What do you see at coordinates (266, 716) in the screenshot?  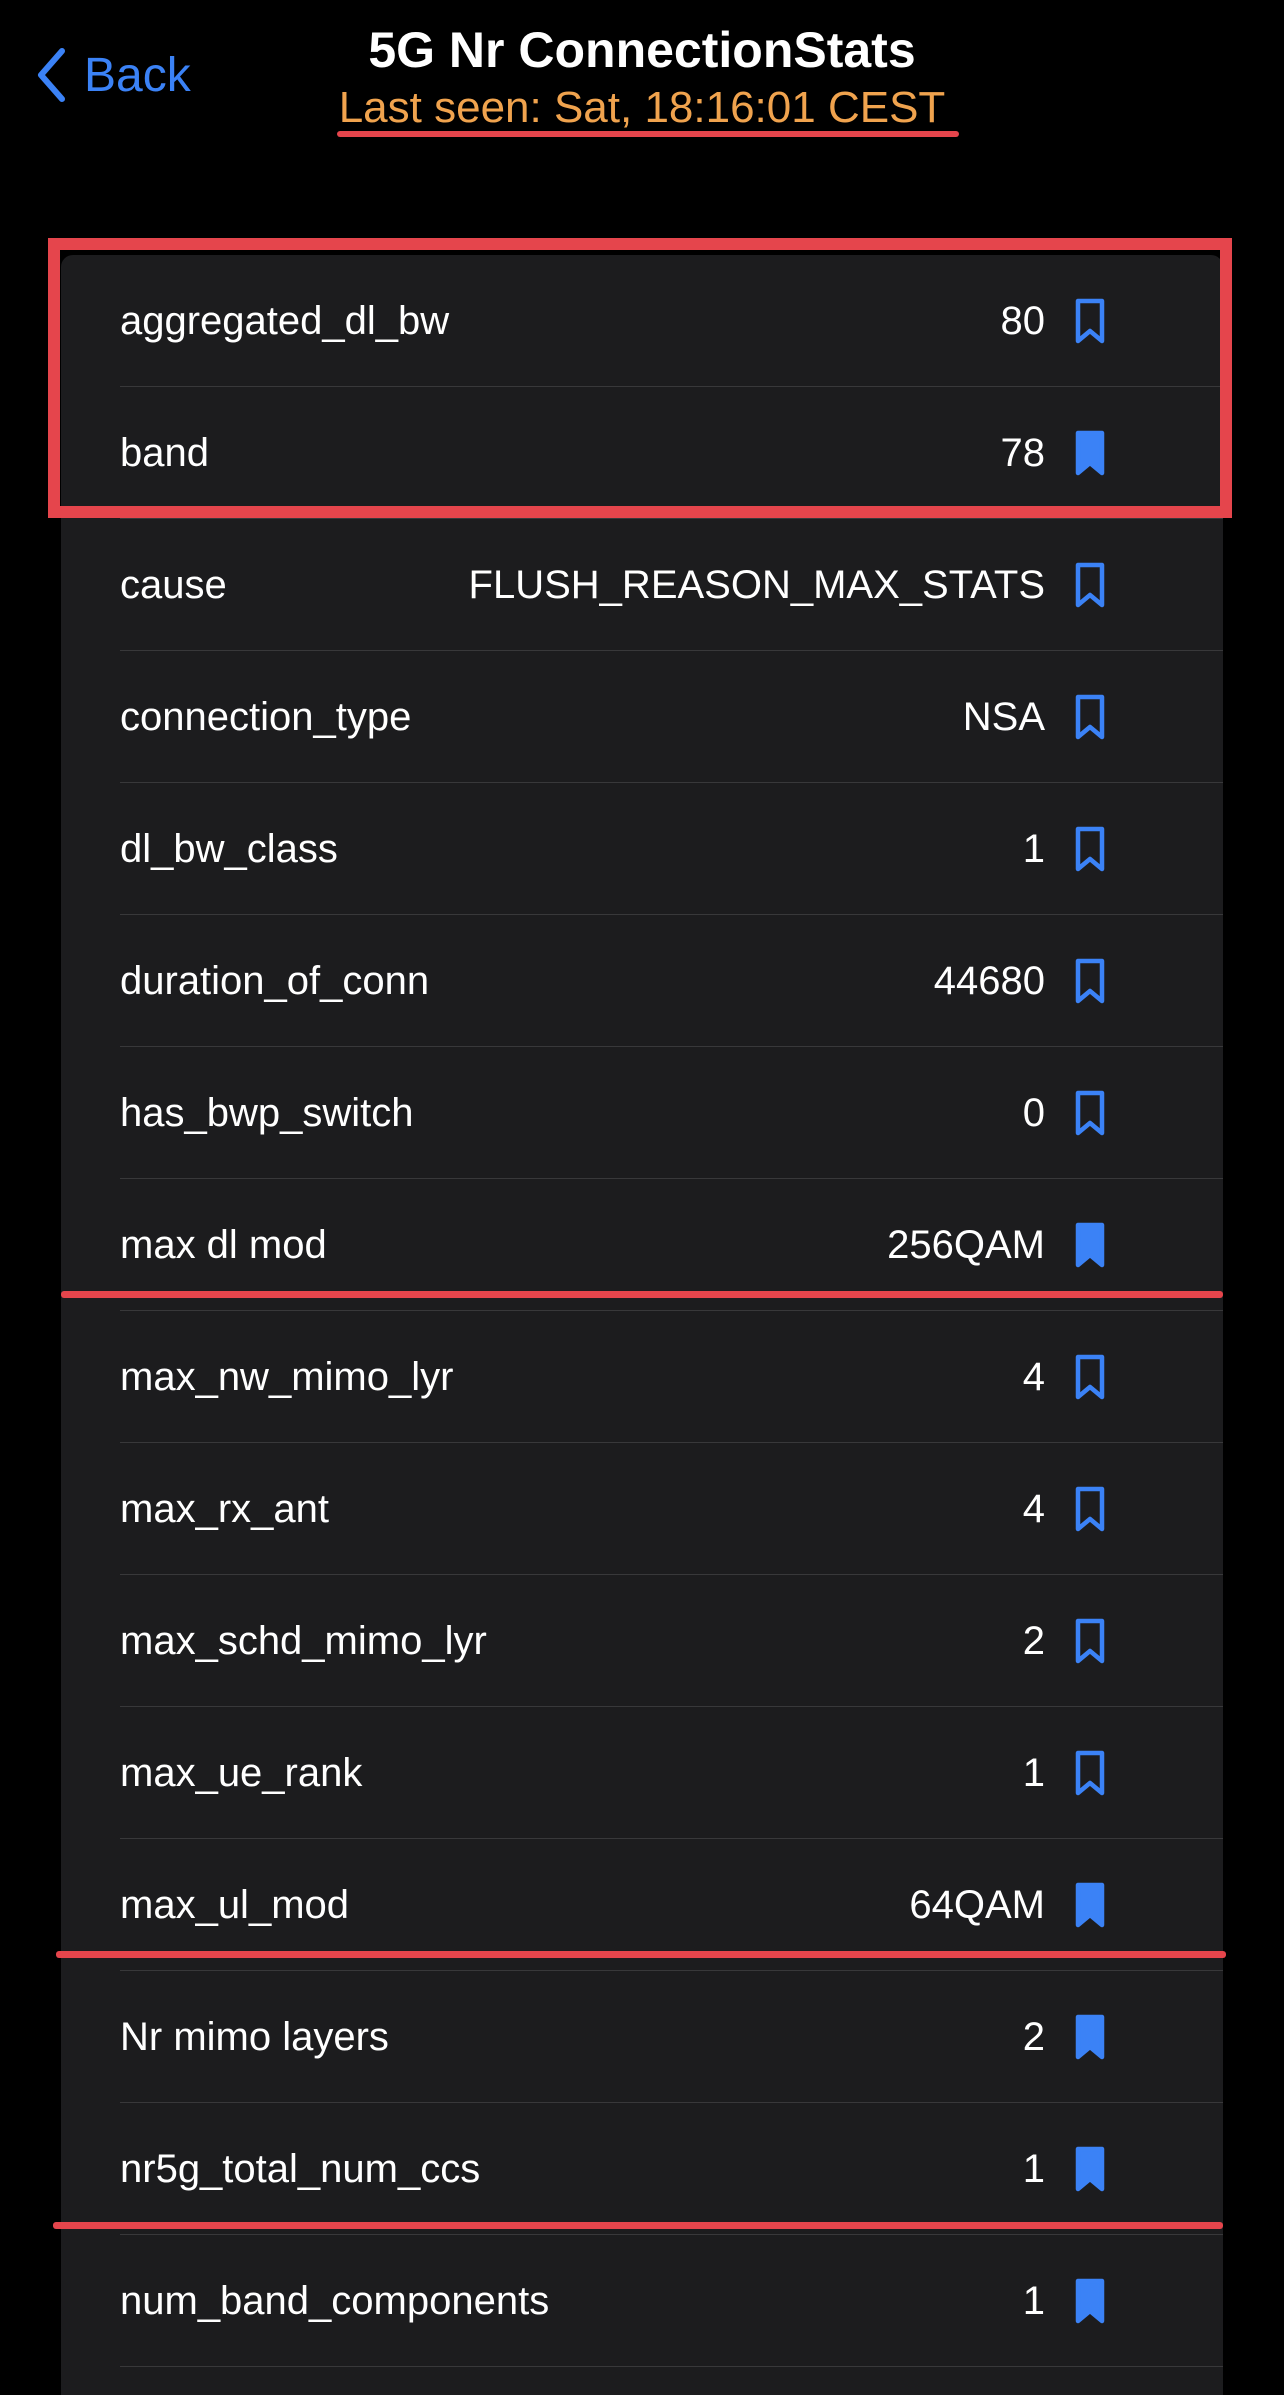 I see `row-label: connection_type` at bounding box center [266, 716].